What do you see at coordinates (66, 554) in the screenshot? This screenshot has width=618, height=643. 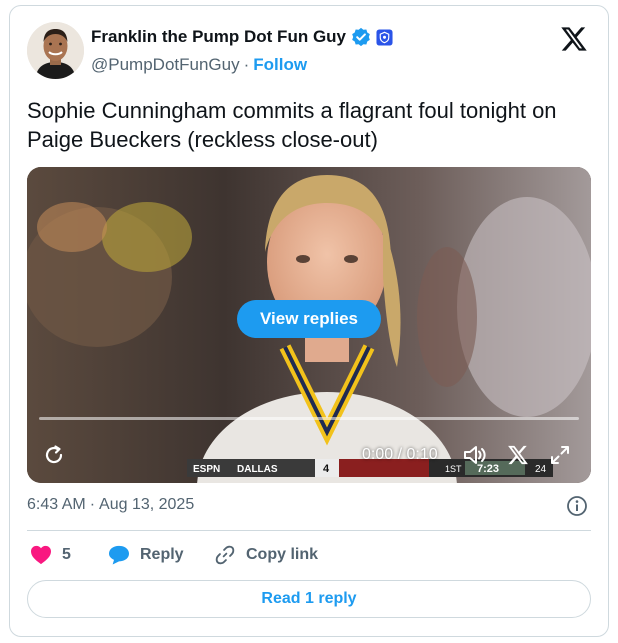 I see `like-count: 5` at bounding box center [66, 554].